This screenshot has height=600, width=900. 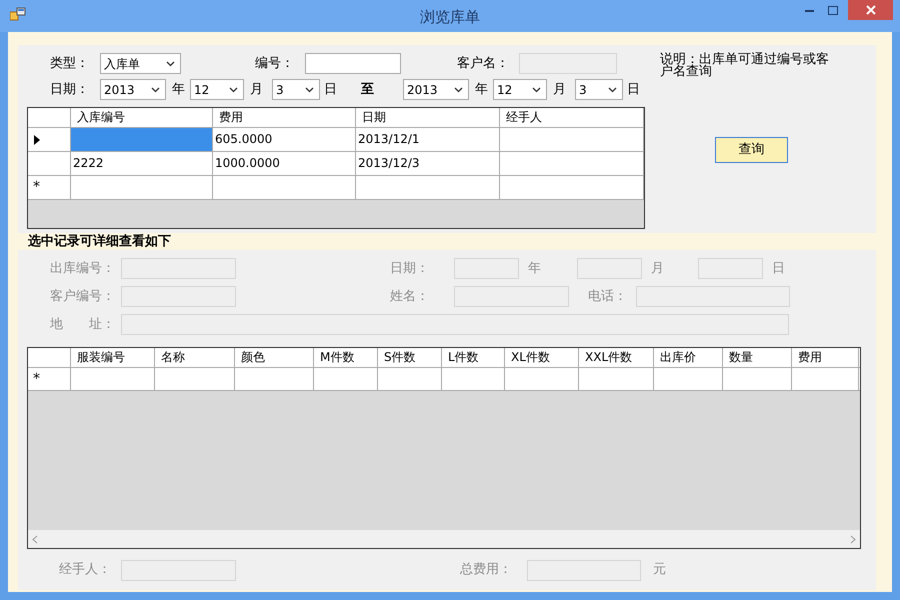 I want to click on customer-number-label: 客户编号：, so click(x=83, y=297).